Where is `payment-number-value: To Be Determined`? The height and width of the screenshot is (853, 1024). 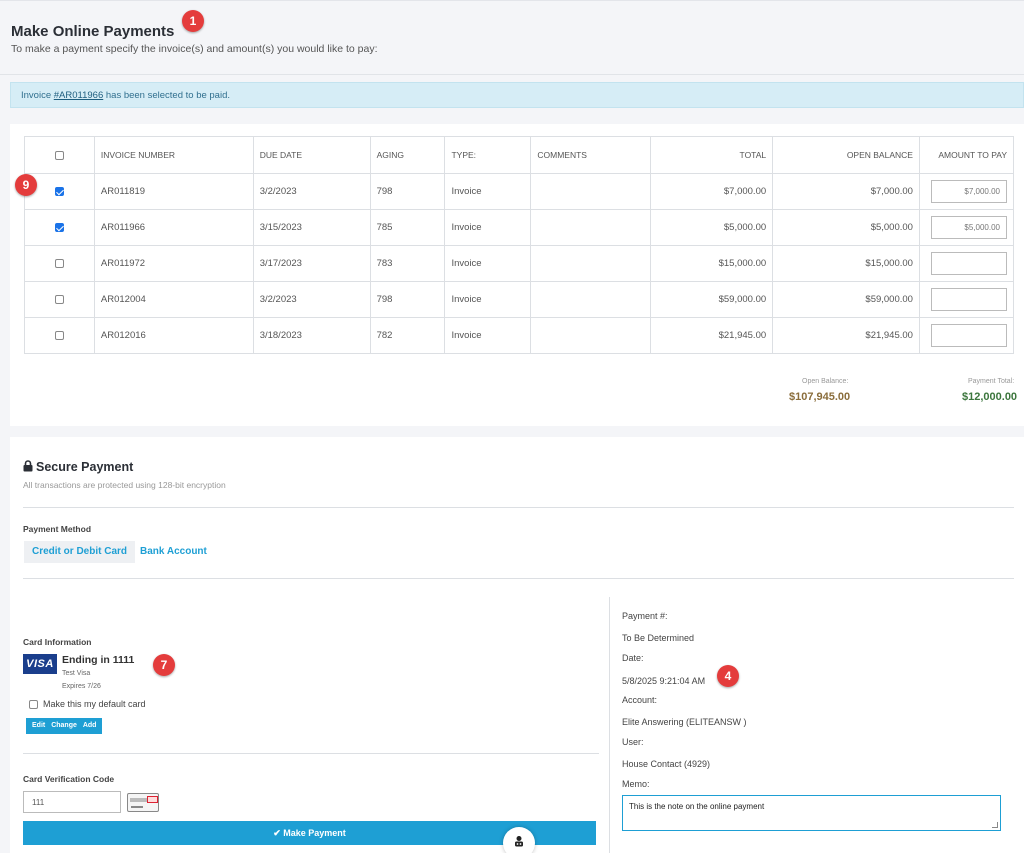
payment-number-value: To Be Determined is located at coordinates (658, 638).